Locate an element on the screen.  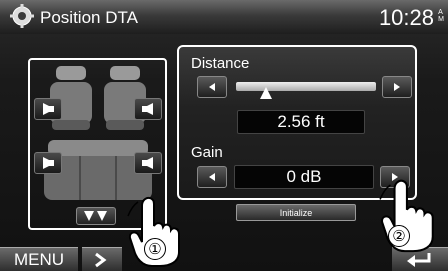
front-left-speaker-button is located at coordinates (48, 109).